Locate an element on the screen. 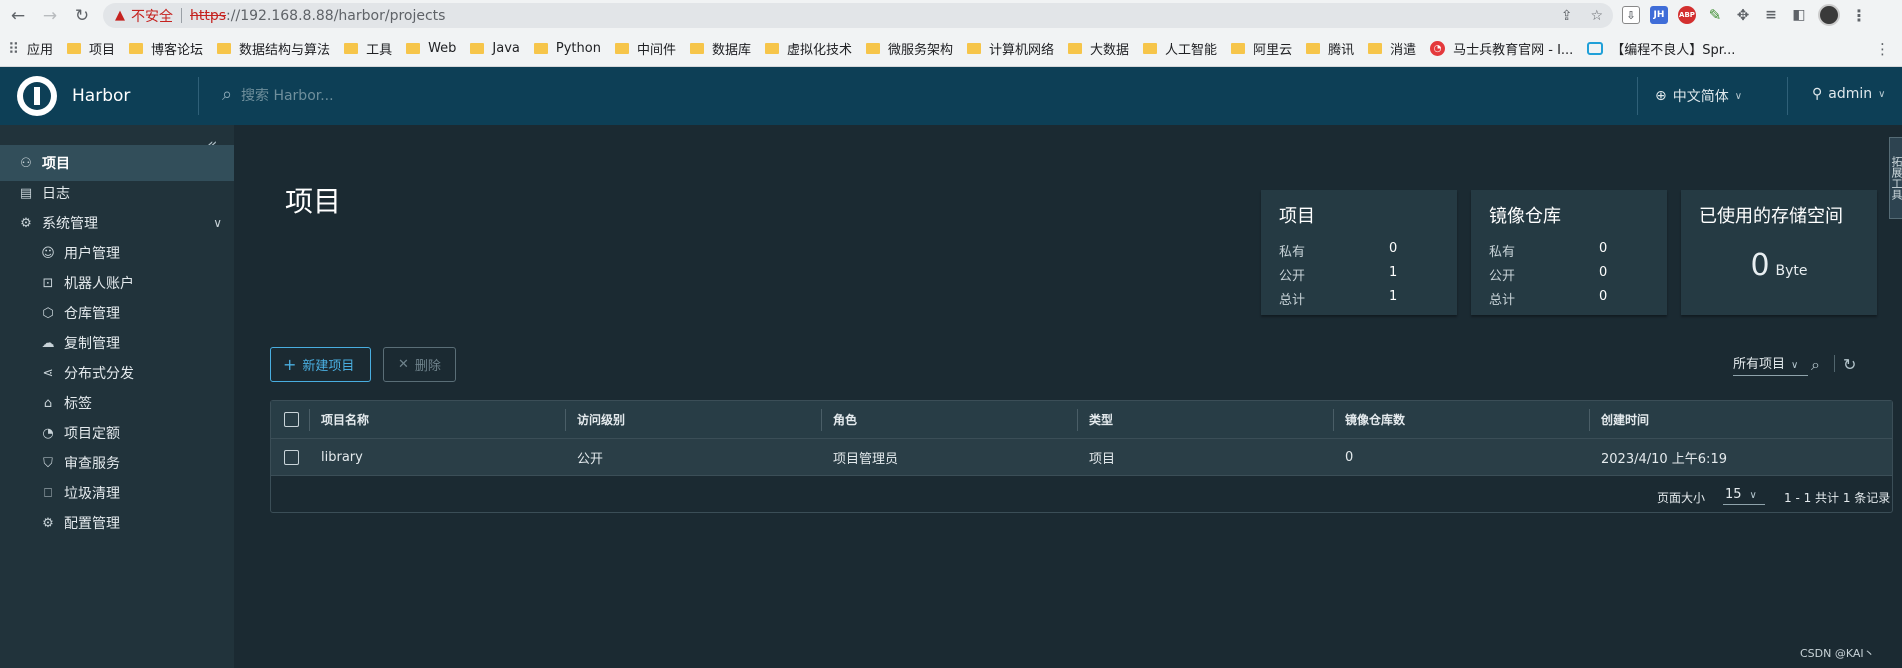 The image size is (1902, 668). reload-icon: ↻ is located at coordinates (82, 16).